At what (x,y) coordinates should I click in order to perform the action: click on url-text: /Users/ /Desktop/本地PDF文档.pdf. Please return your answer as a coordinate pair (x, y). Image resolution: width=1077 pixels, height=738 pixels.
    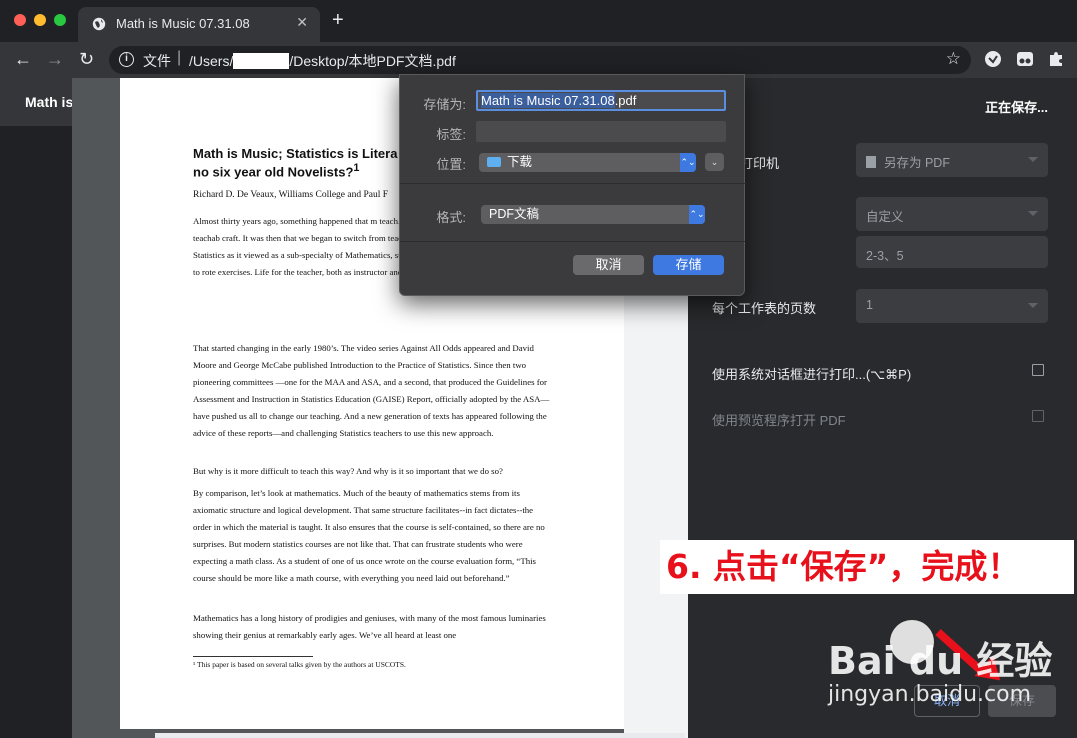
    Looking at the image, I should click on (322, 61).